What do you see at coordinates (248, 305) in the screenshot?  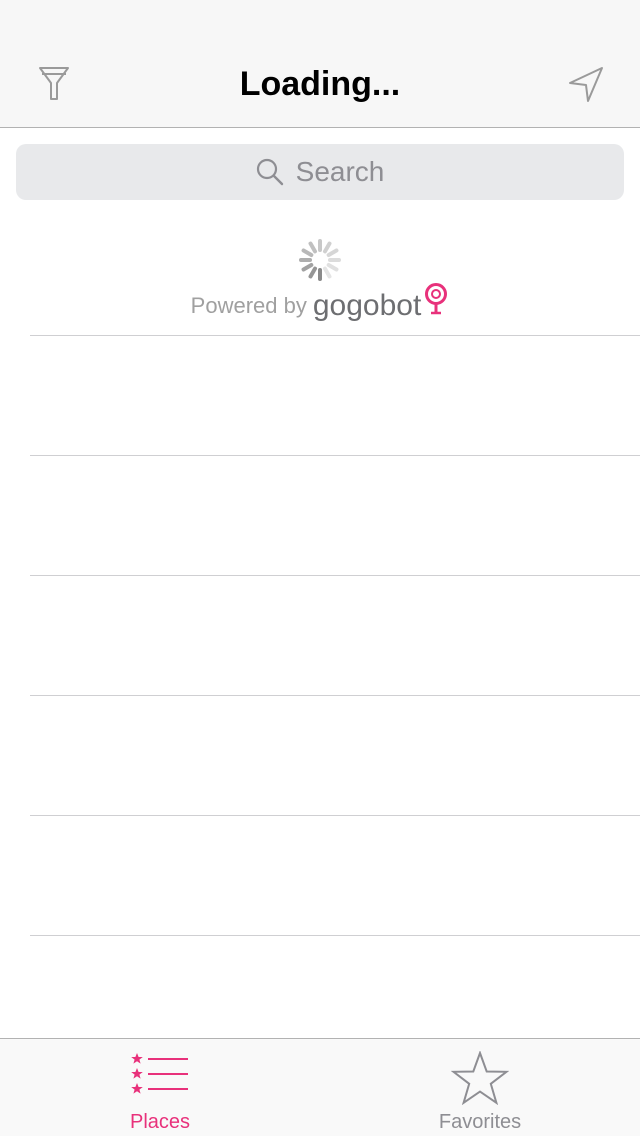 I see `powered-by-label: Powered by` at bounding box center [248, 305].